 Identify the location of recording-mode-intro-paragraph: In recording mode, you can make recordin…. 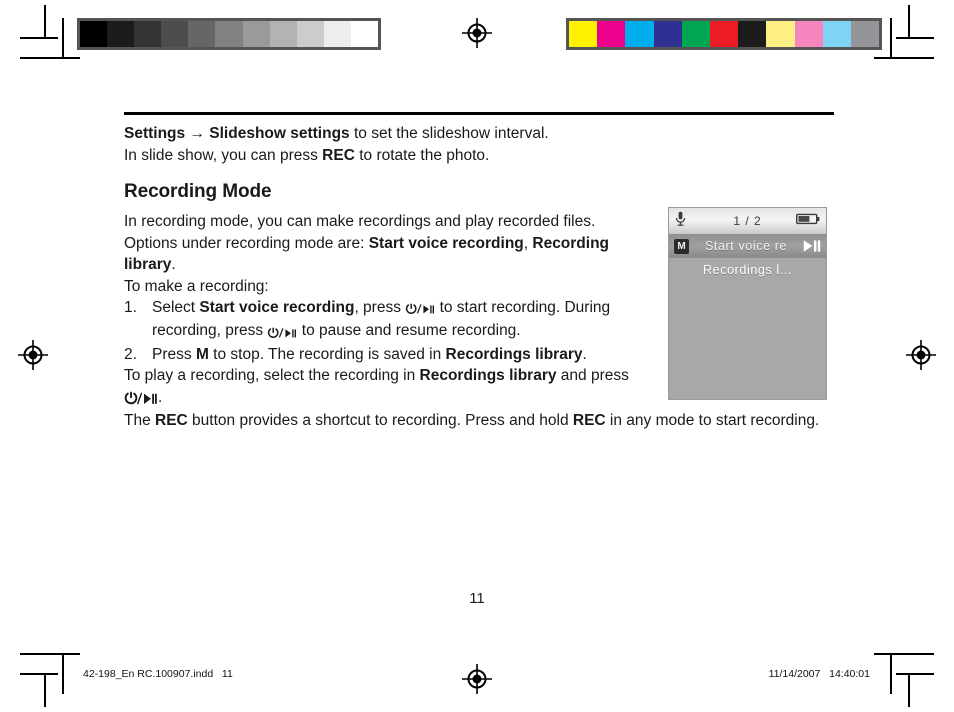
(388, 243).